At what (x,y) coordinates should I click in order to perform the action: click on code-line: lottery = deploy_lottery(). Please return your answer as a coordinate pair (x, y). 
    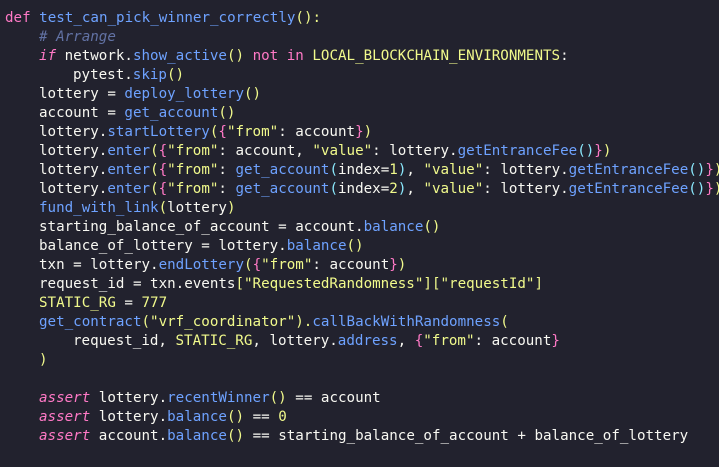
    Looking at the image, I should click on (359, 94).